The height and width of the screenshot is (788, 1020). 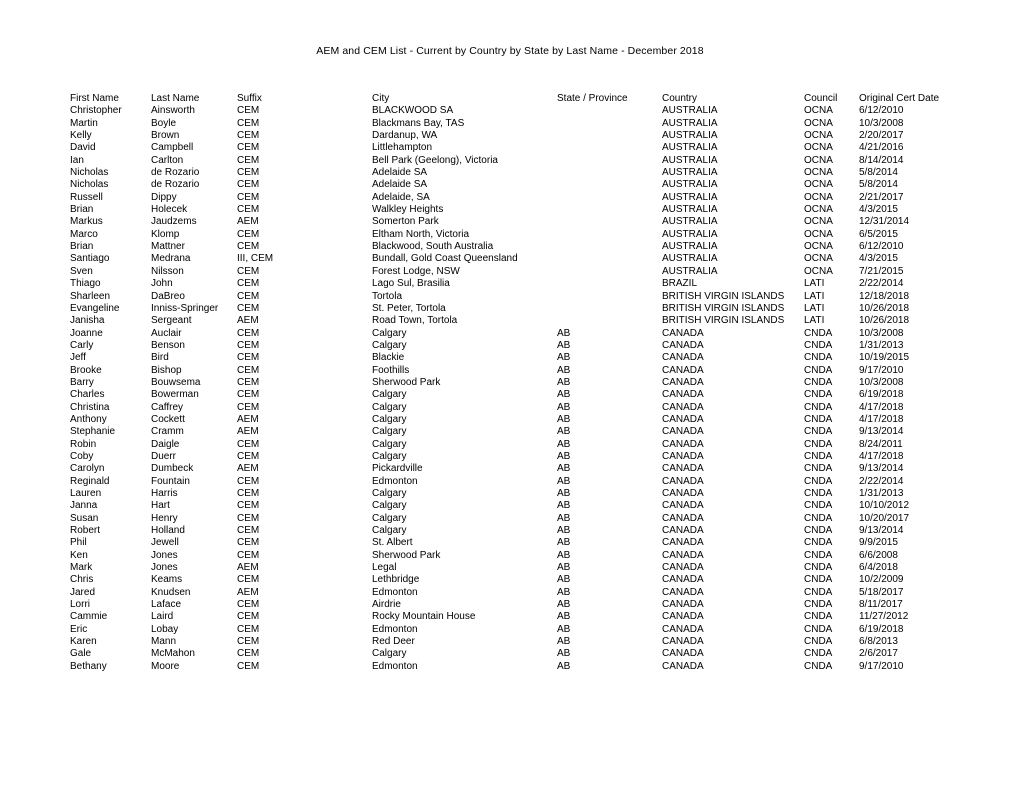 What do you see at coordinates (881, 271) in the screenshot?
I see `cell-cert-date: 7/21/2015` at bounding box center [881, 271].